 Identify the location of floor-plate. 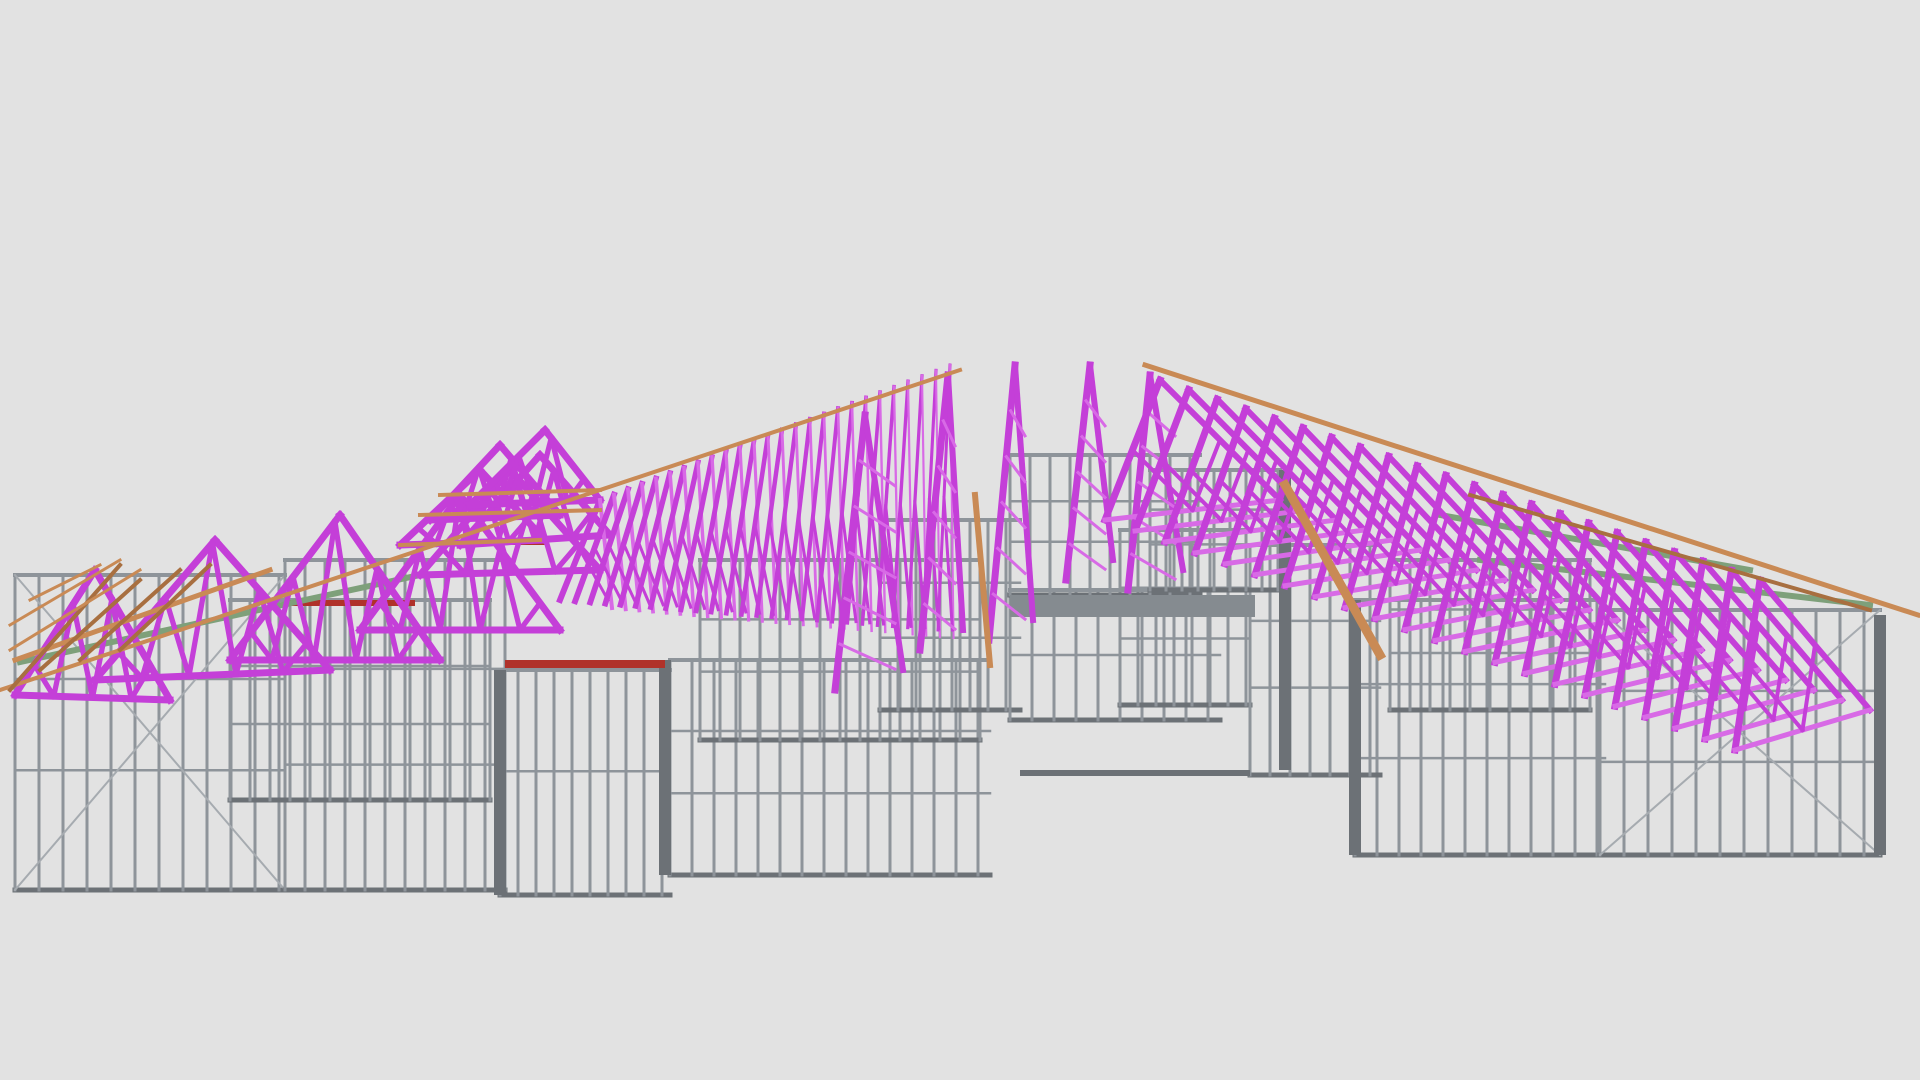
(1135, 773).